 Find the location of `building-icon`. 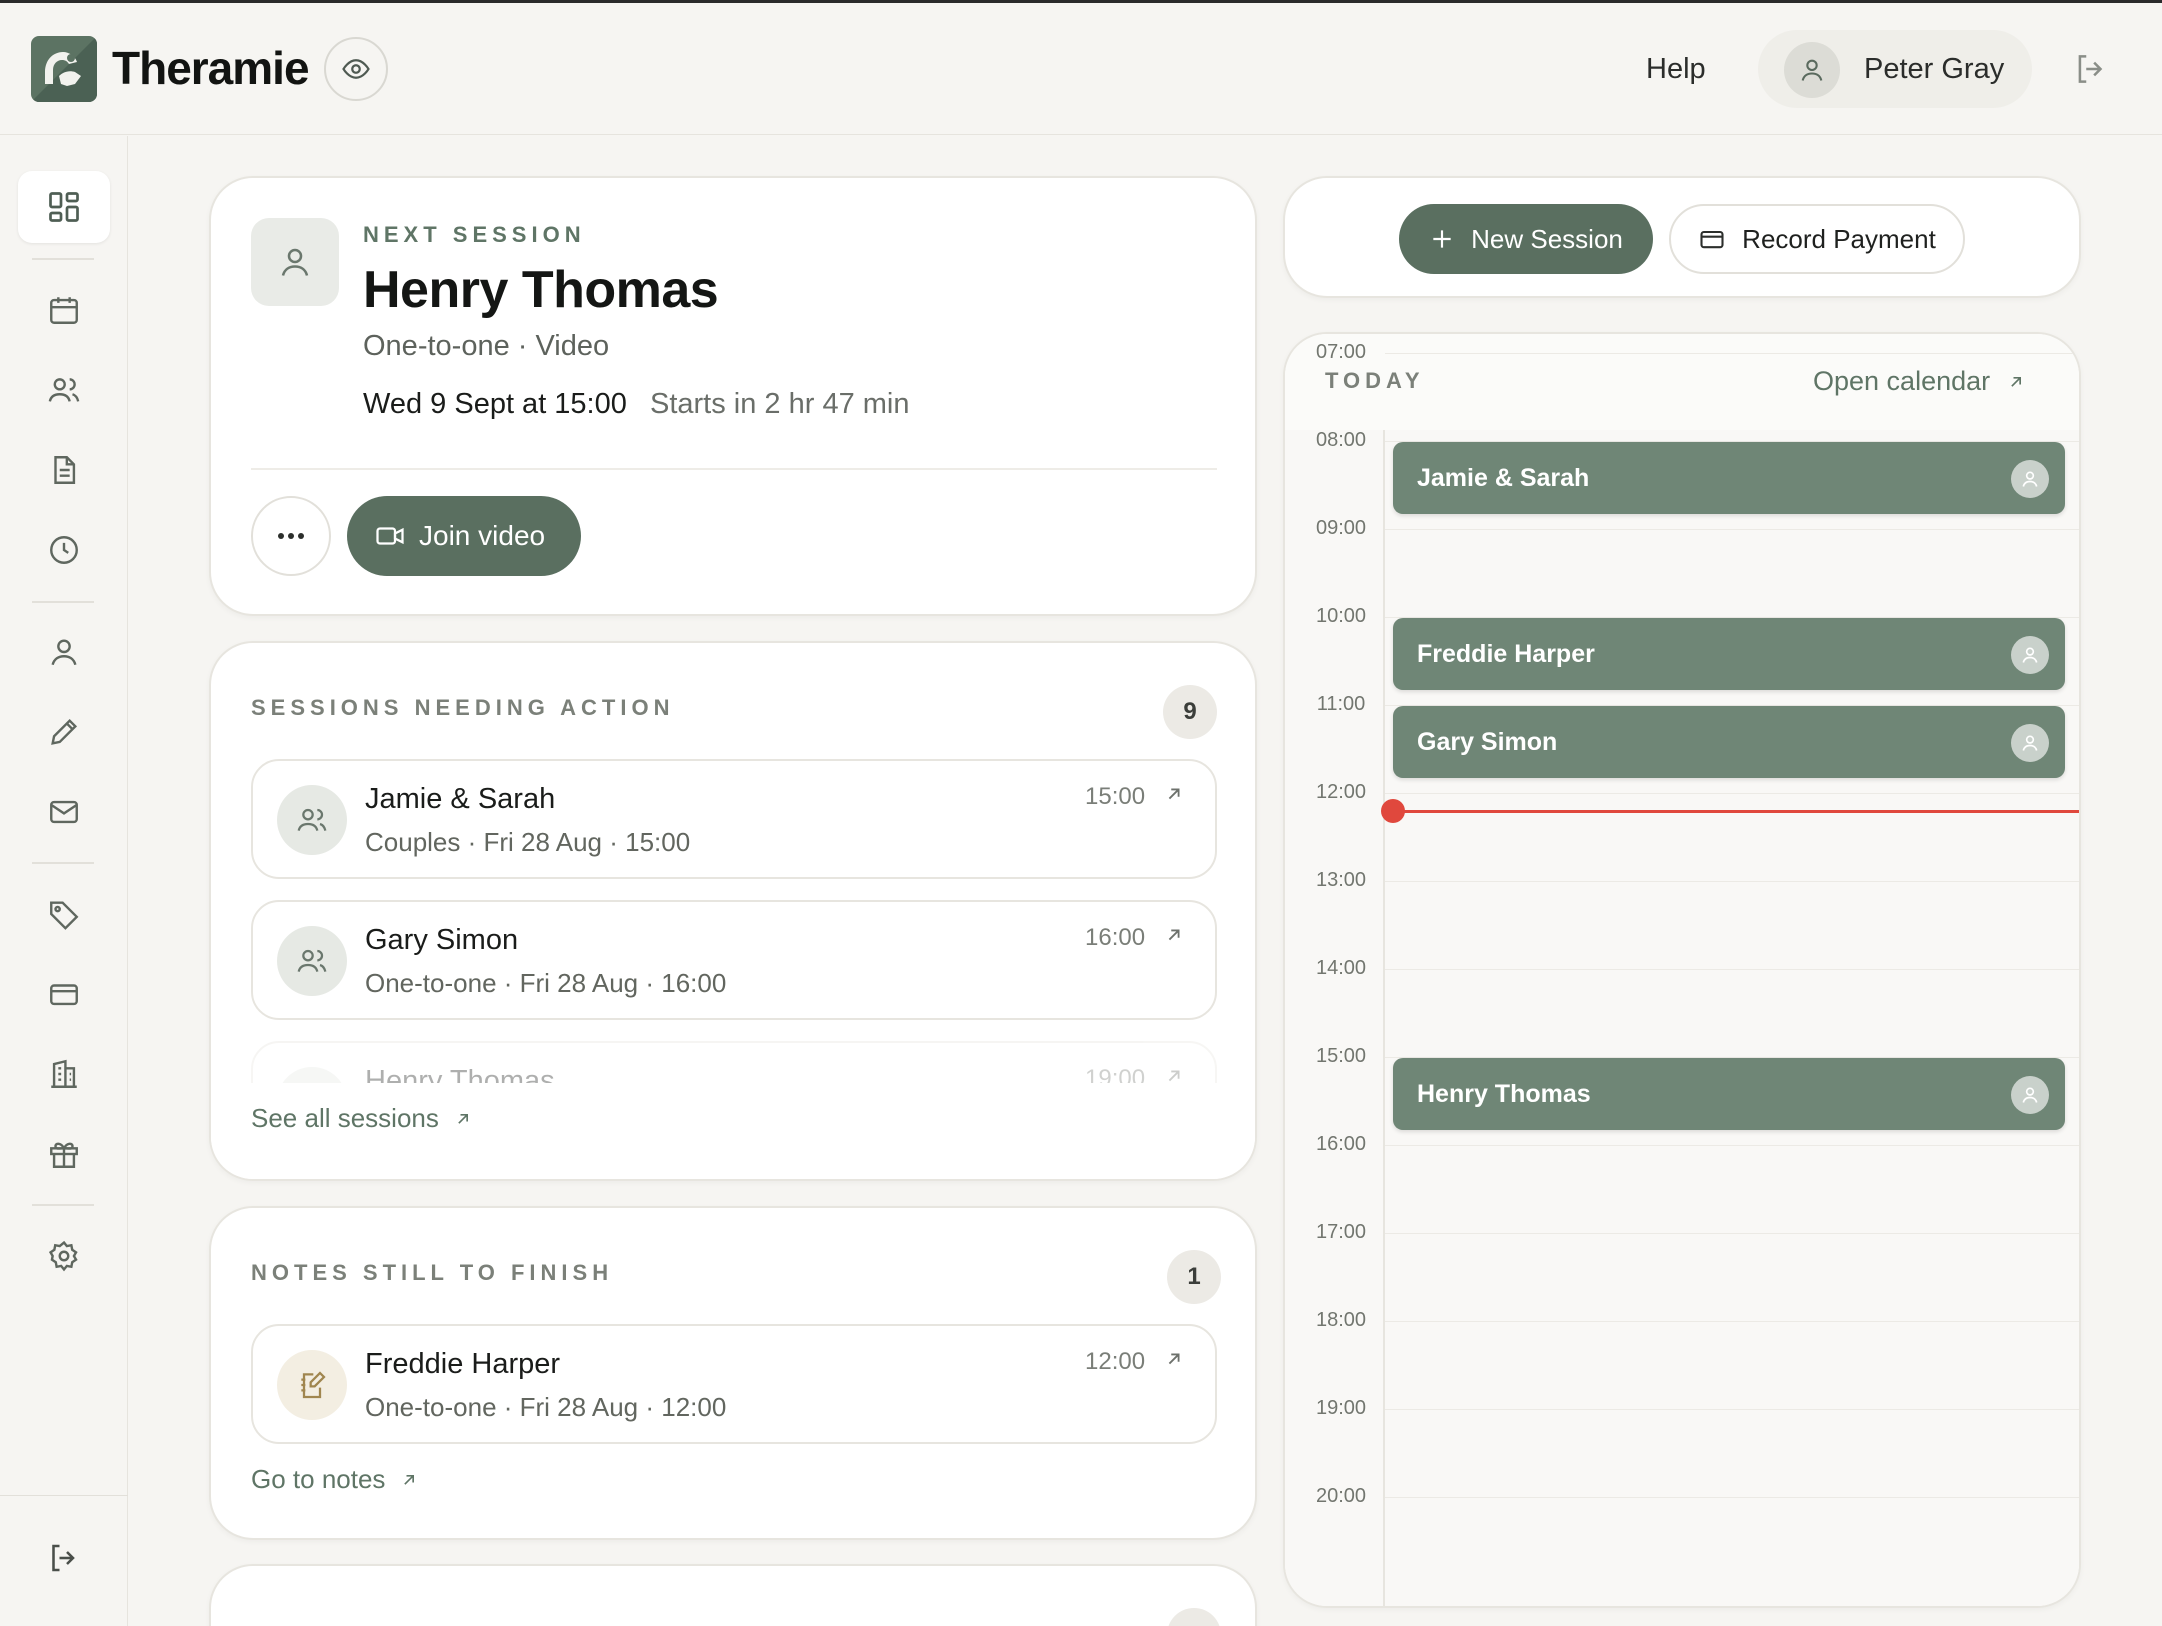

building-icon is located at coordinates (64, 1073).